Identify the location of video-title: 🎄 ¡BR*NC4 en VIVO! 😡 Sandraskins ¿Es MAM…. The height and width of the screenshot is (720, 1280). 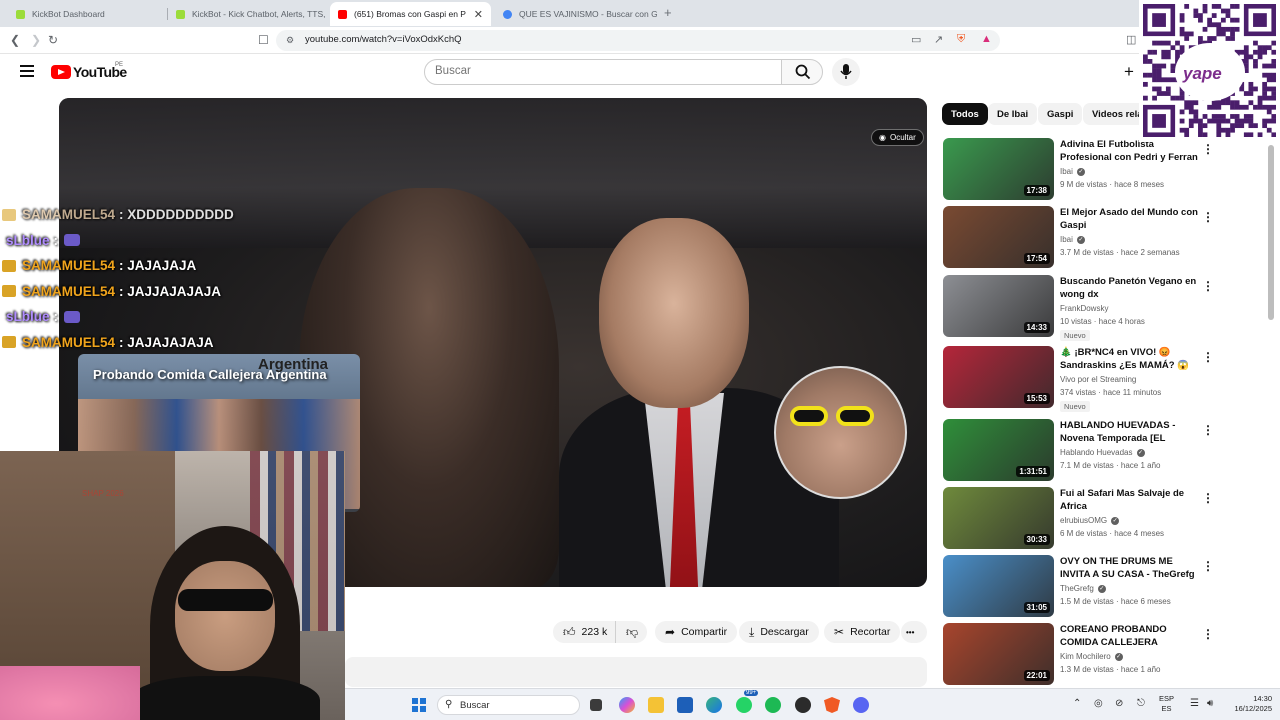
(1130, 359).